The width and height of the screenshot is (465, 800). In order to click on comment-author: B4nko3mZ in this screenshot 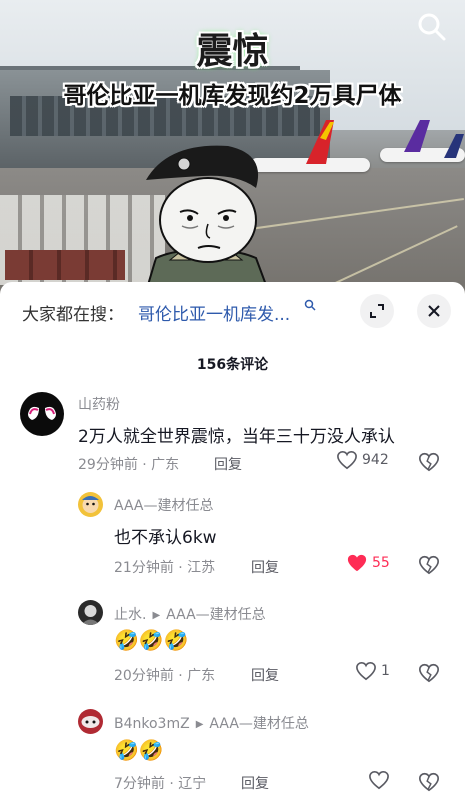, I will do `click(152, 724)`.